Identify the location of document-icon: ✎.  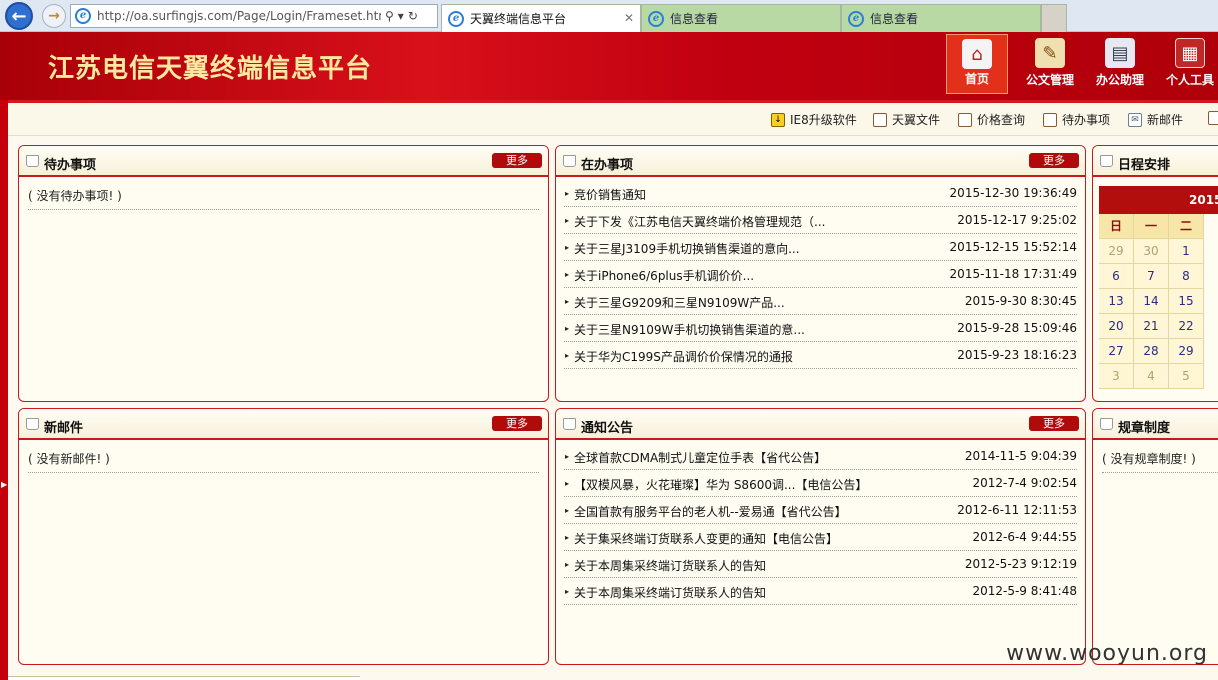
(1050, 53).